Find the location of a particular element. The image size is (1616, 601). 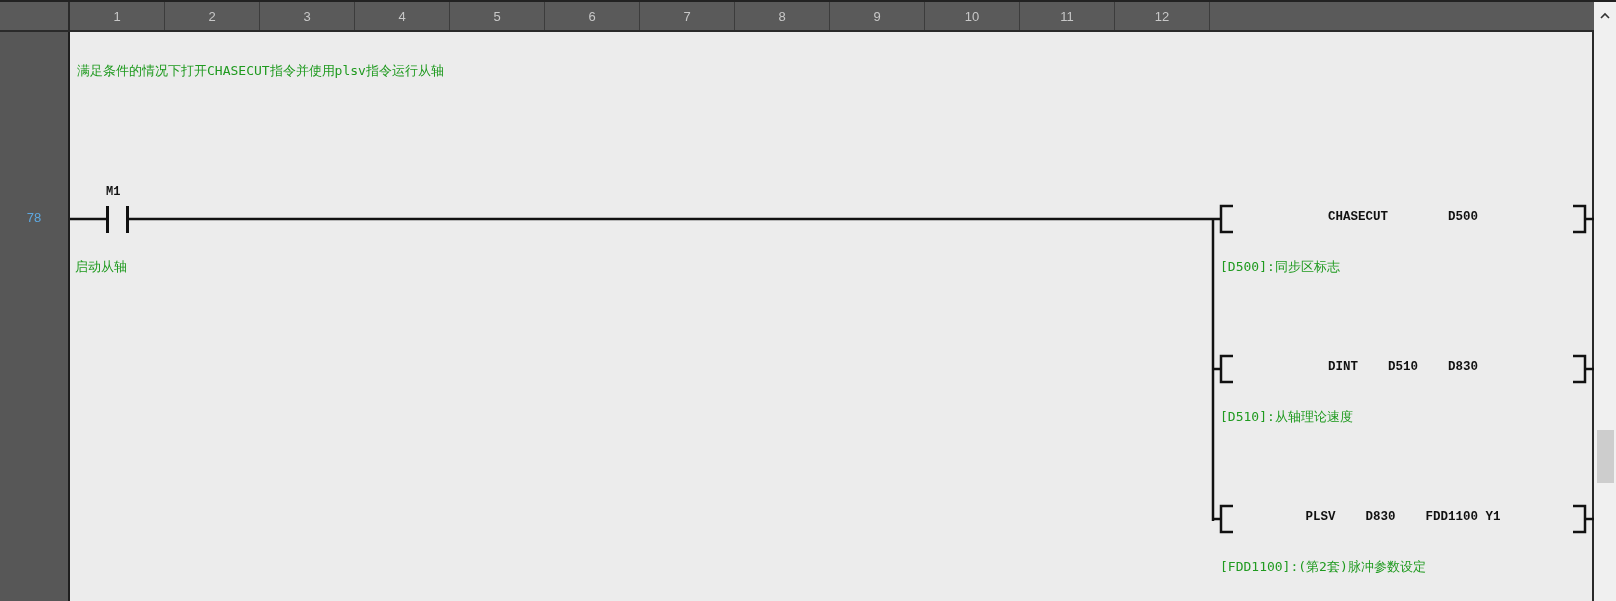

contact-symbol is located at coordinates (117, 219).